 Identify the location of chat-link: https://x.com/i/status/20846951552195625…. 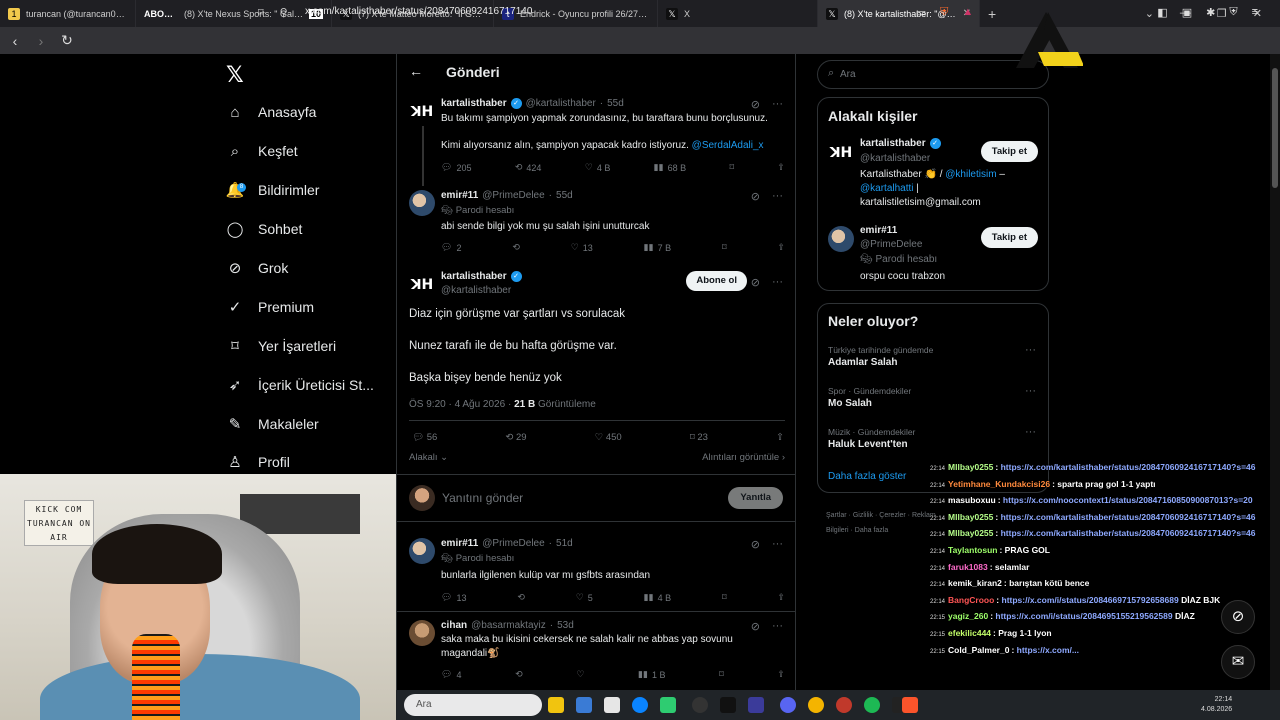
(1083, 616).